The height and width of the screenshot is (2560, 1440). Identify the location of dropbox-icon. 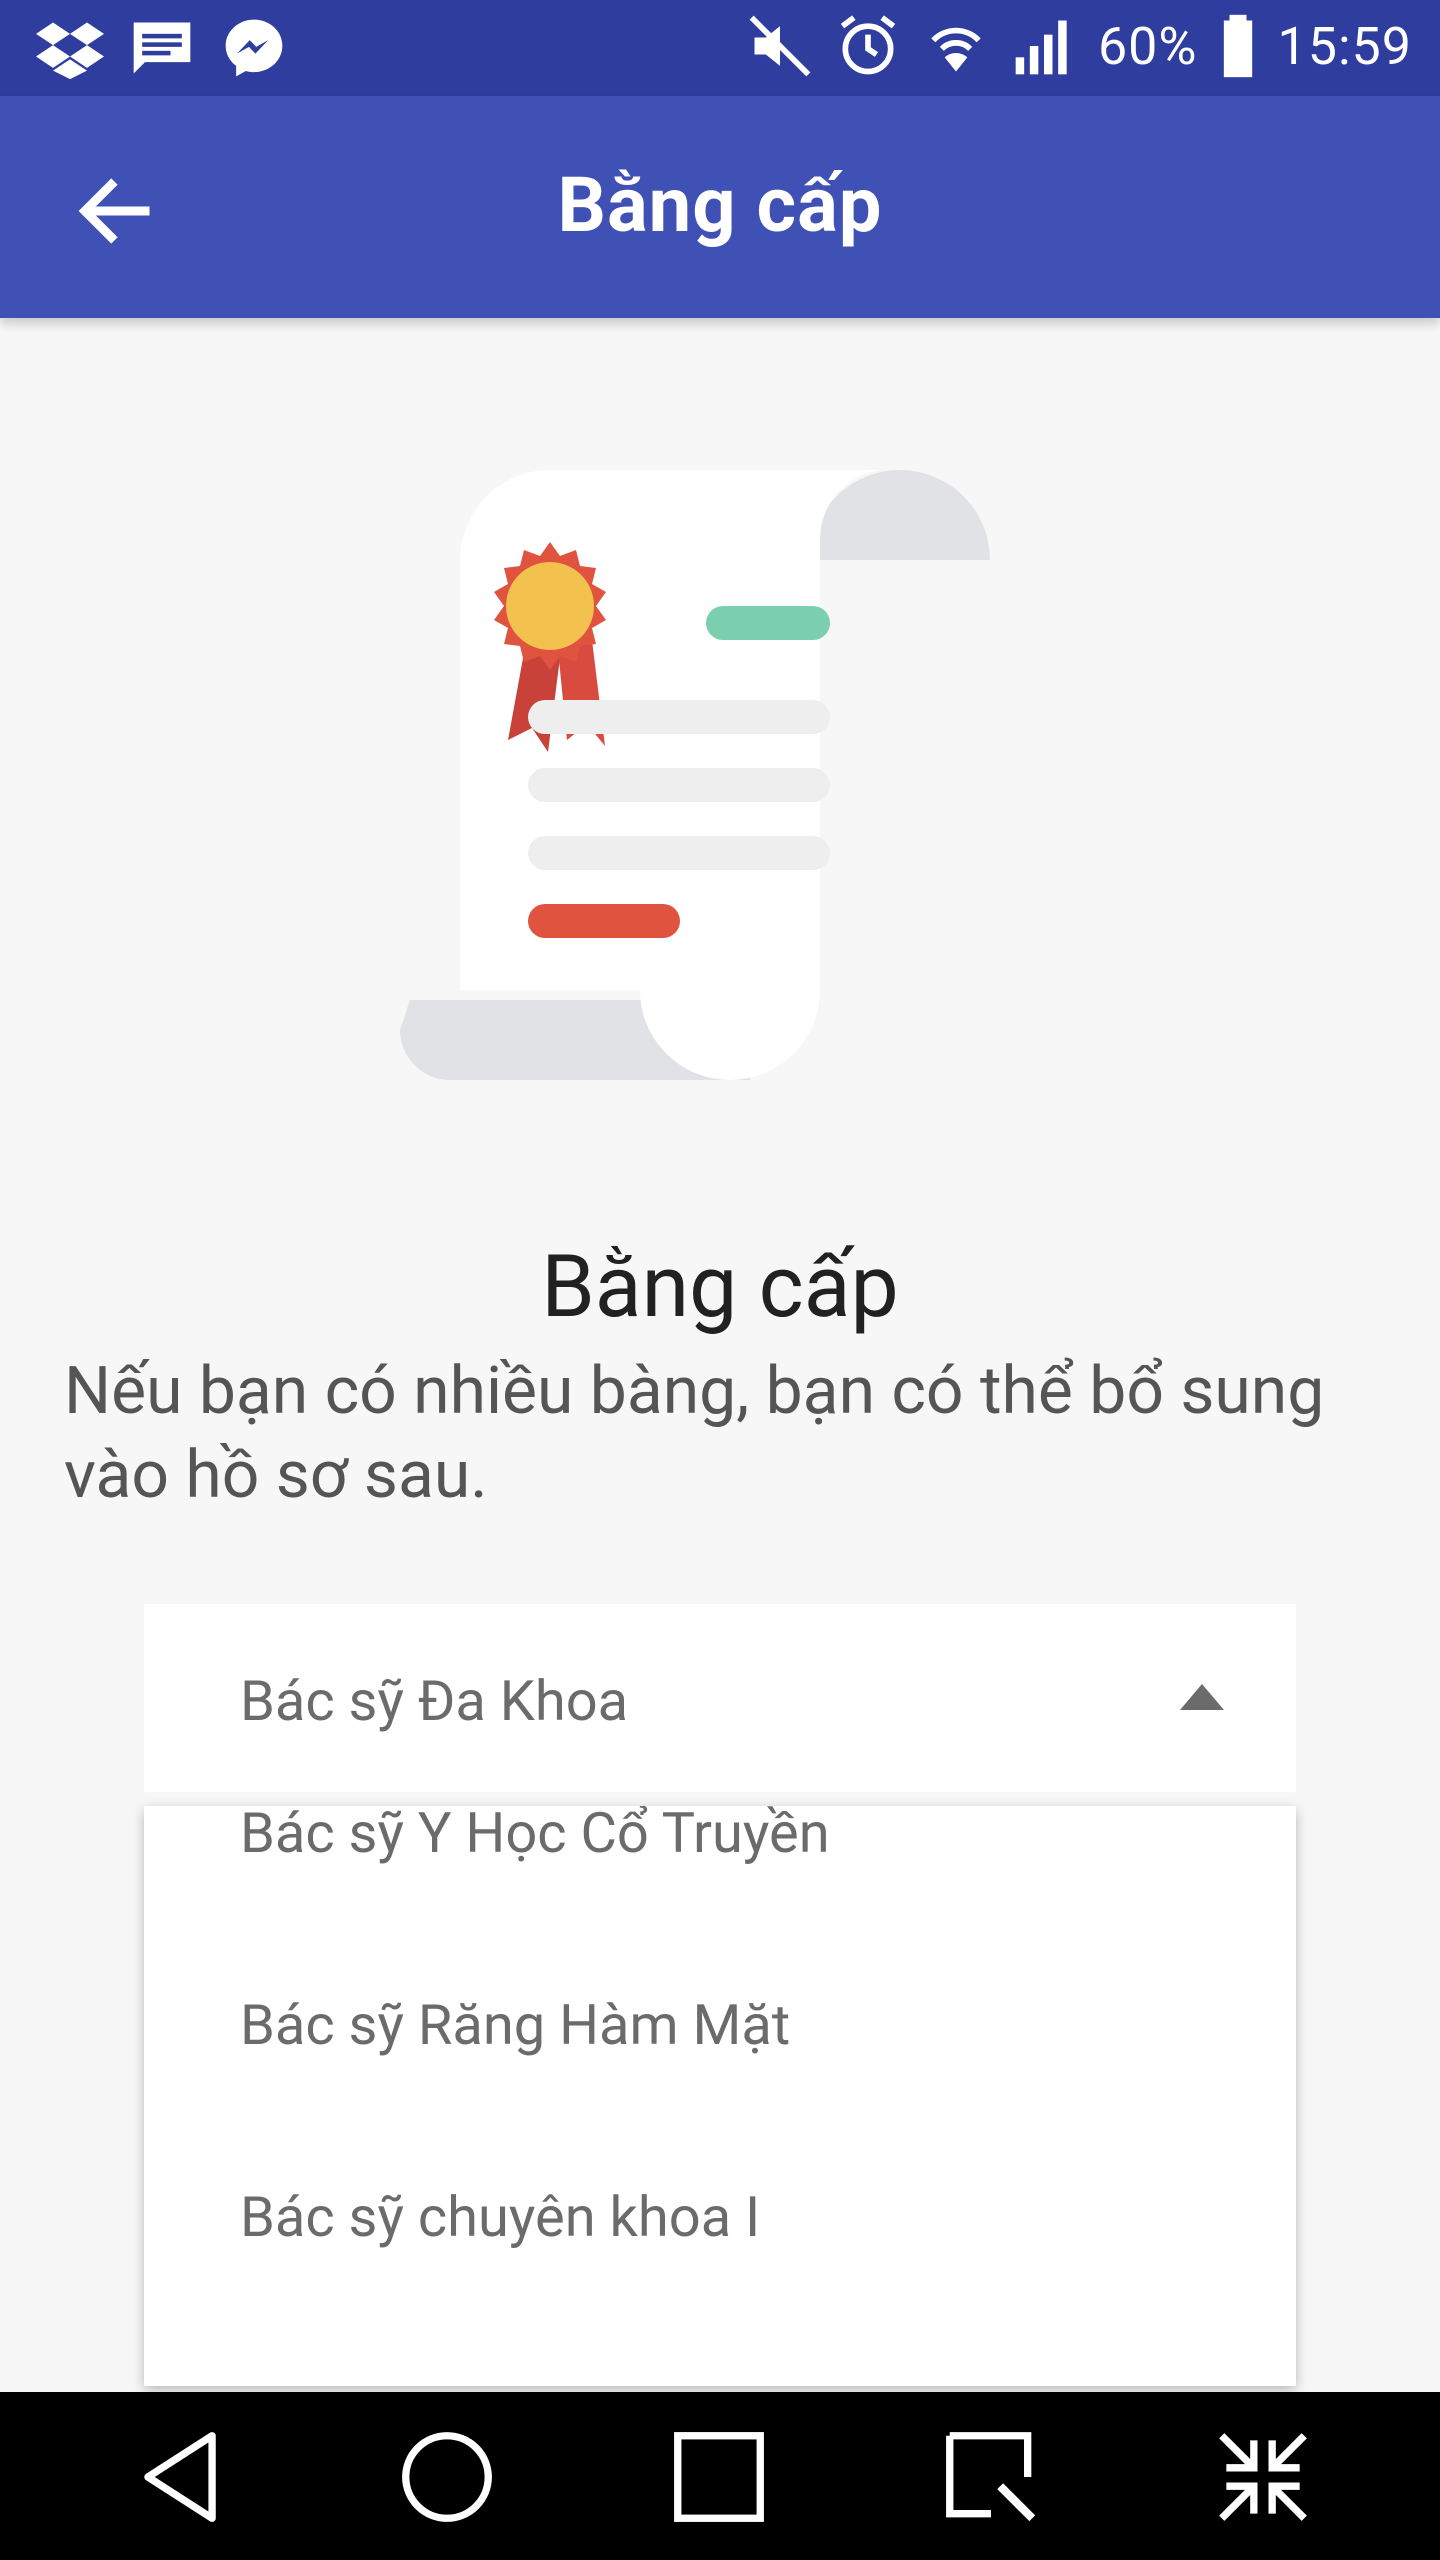
(70, 51).